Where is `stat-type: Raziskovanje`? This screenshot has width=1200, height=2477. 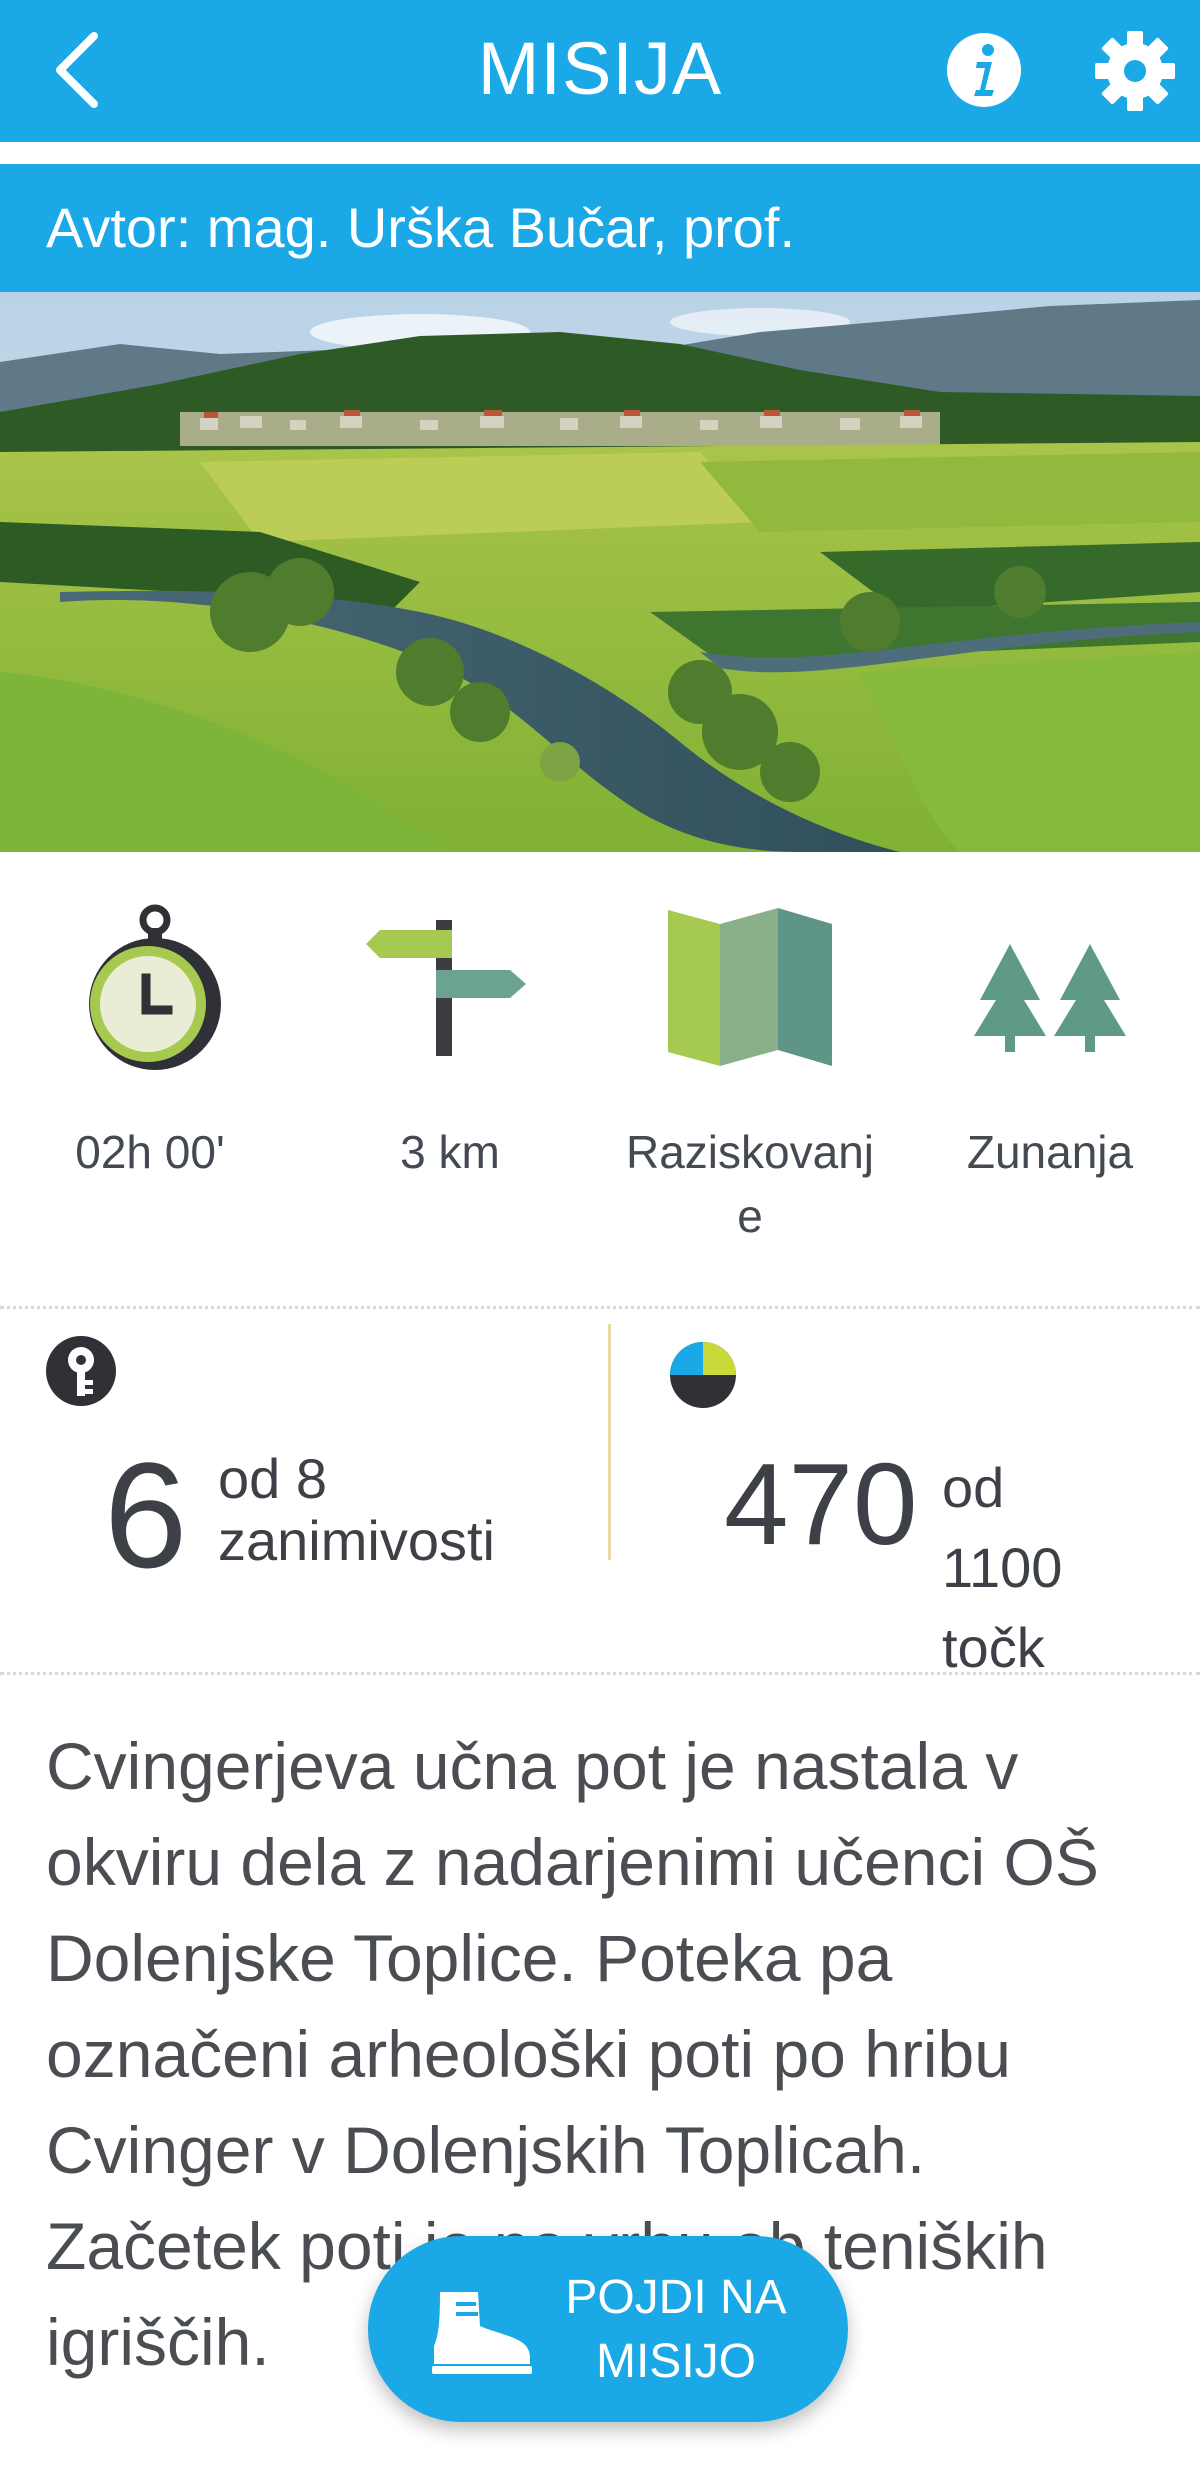
stat-type: Raziskovanje is located at coordinates (750, 1074).